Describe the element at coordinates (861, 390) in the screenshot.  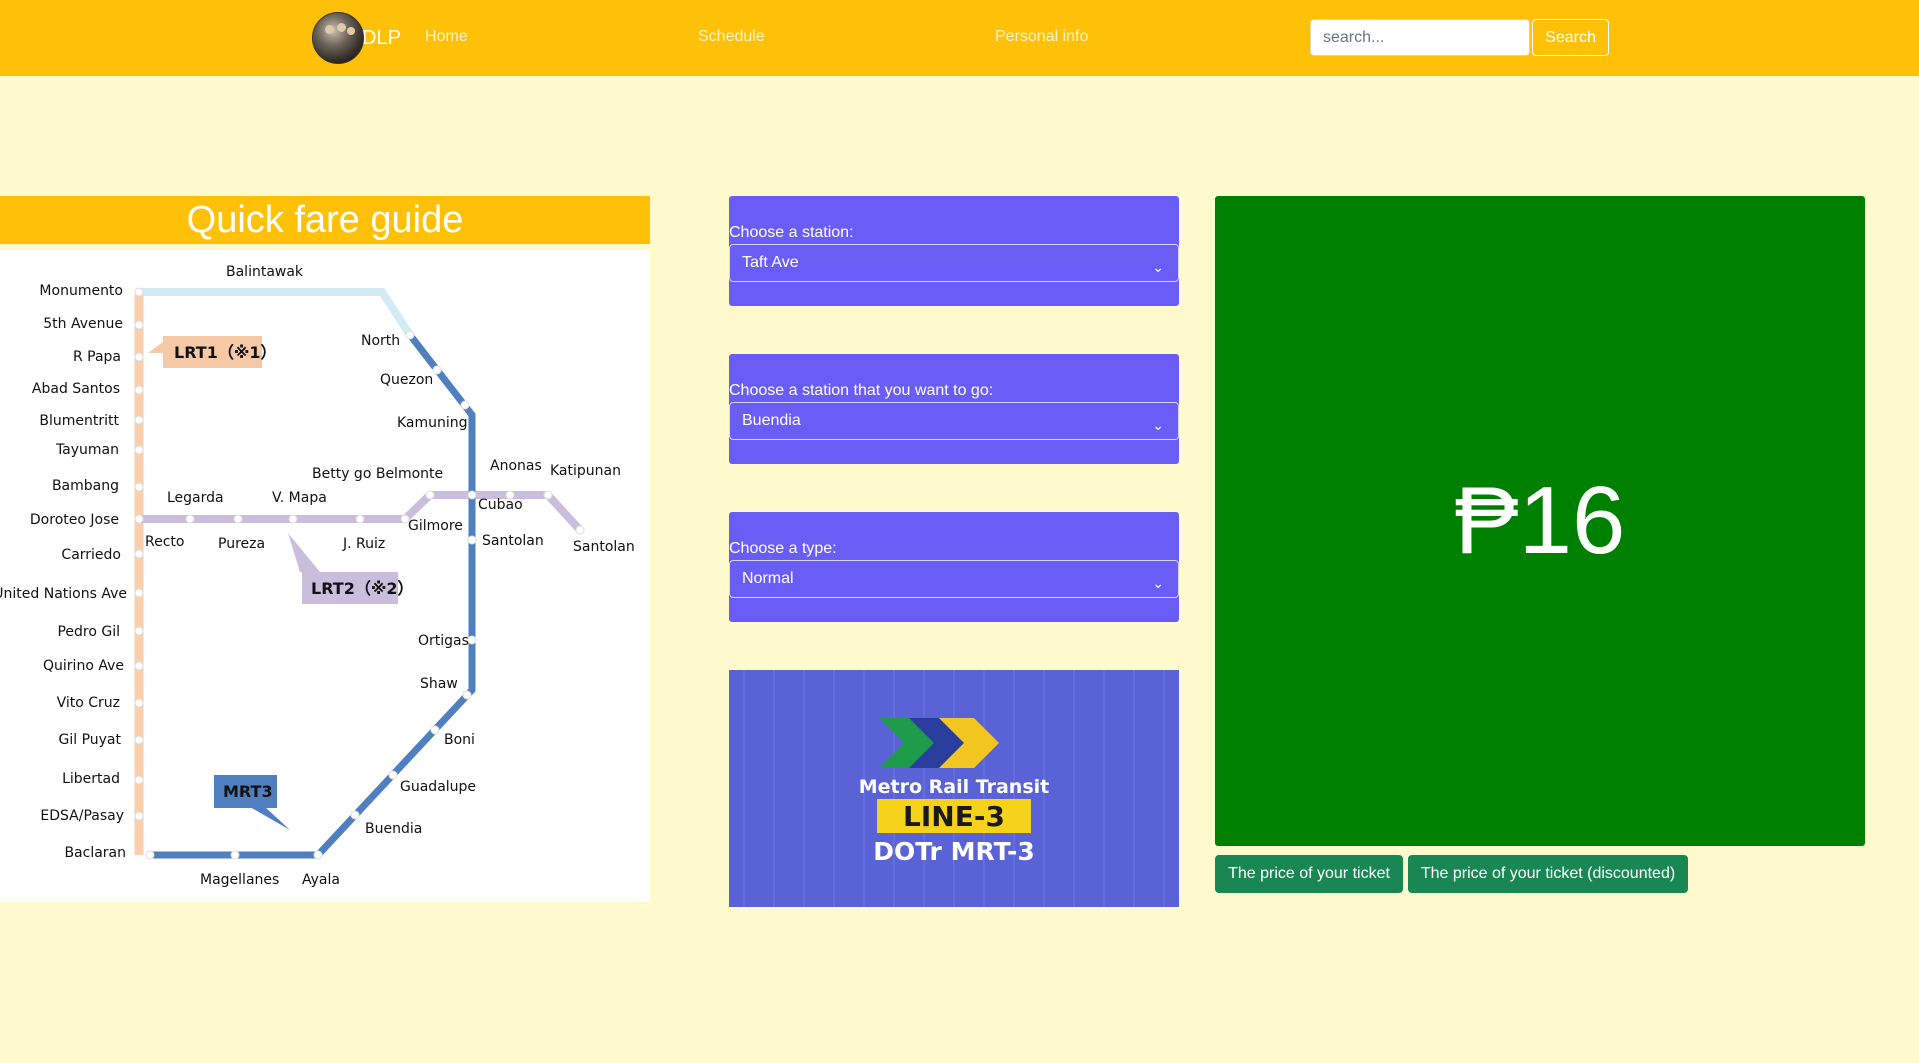
I see `to-station-label: Choose a station that you want to go:` at that location.